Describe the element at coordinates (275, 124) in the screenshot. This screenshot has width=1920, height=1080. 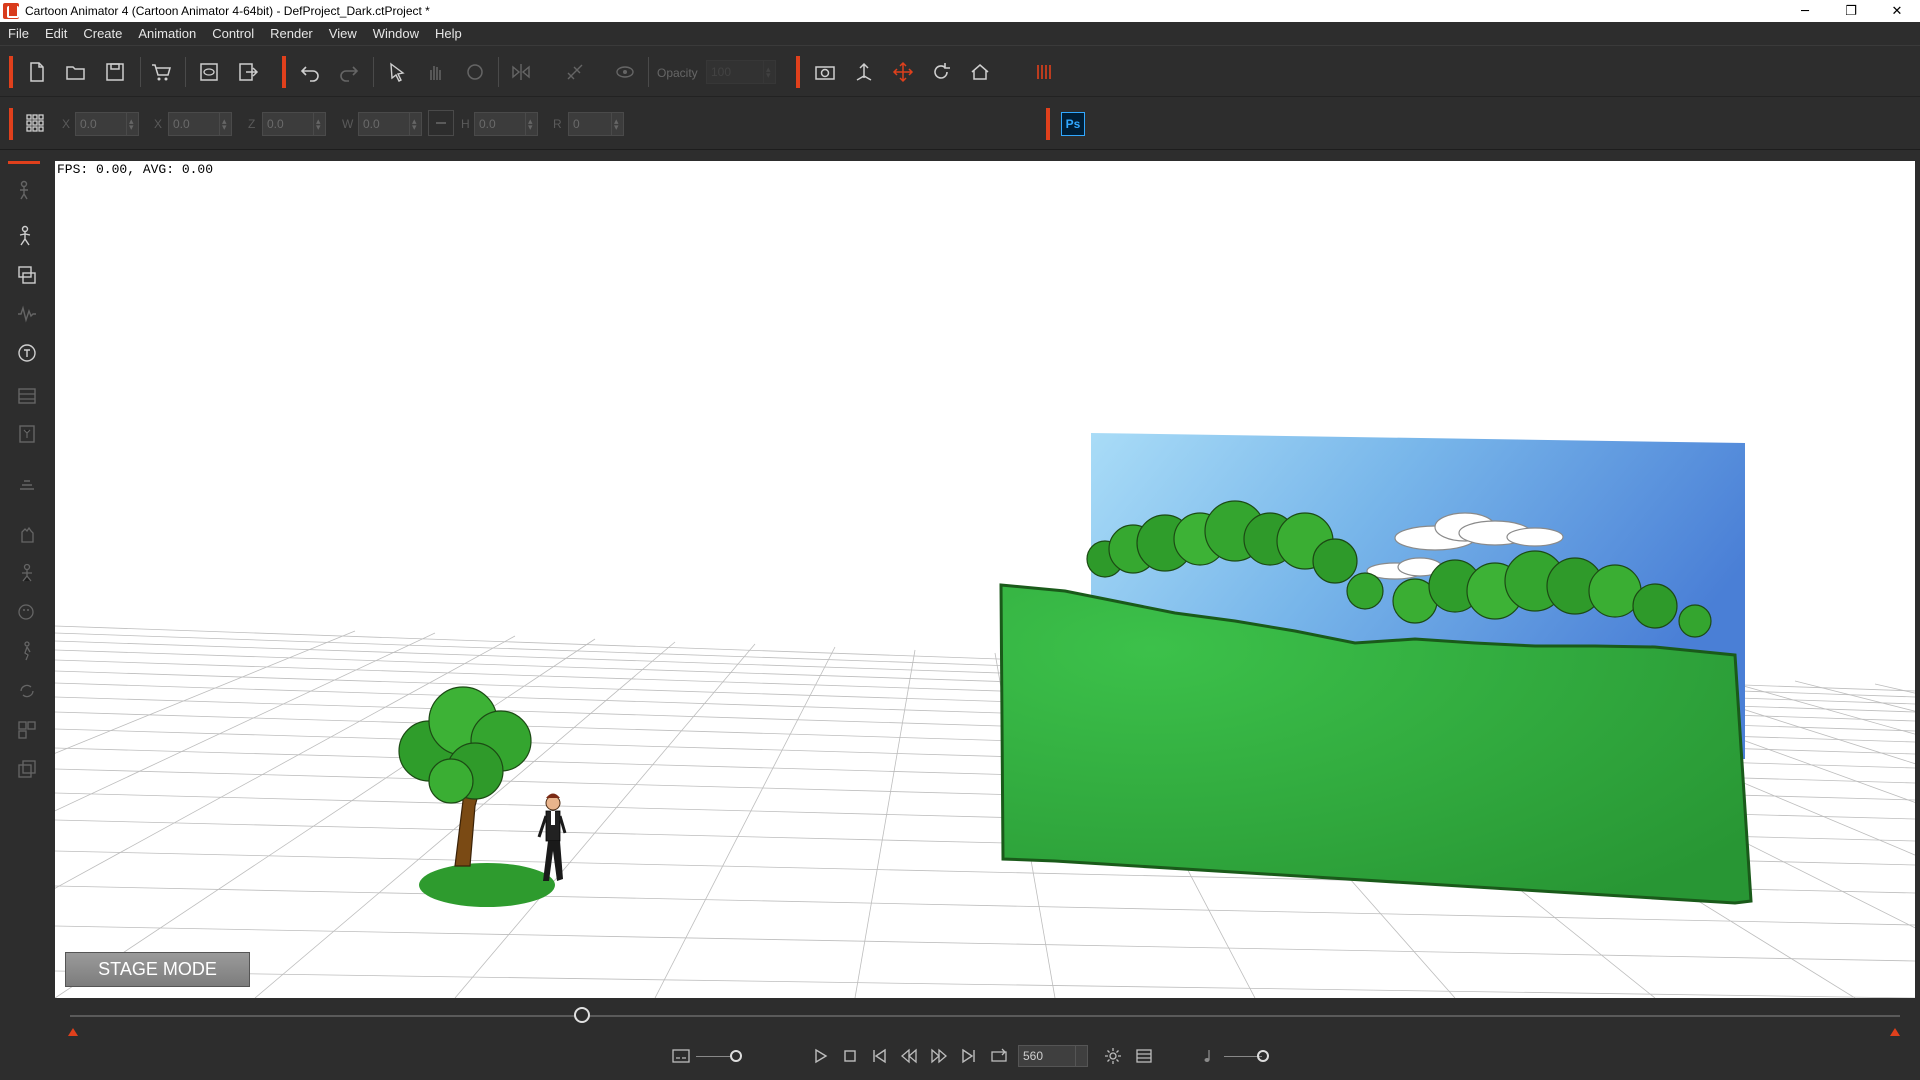
I see `z-value: 0.0` at that location.